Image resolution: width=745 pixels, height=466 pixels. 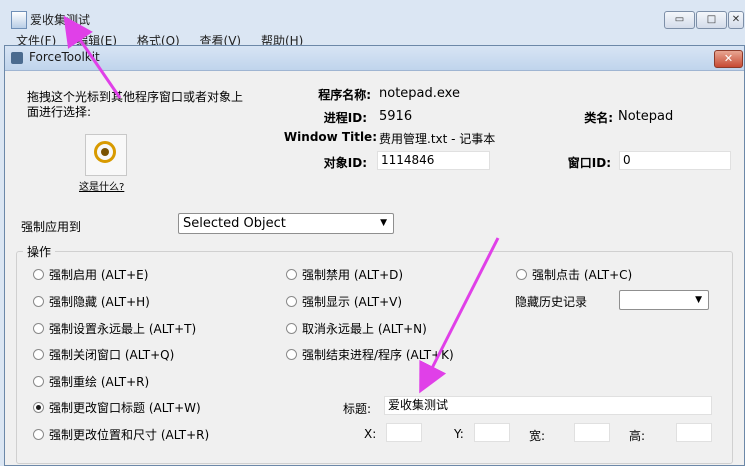 I want to click on process-id-value: 5916, so click(x=396, y=116).